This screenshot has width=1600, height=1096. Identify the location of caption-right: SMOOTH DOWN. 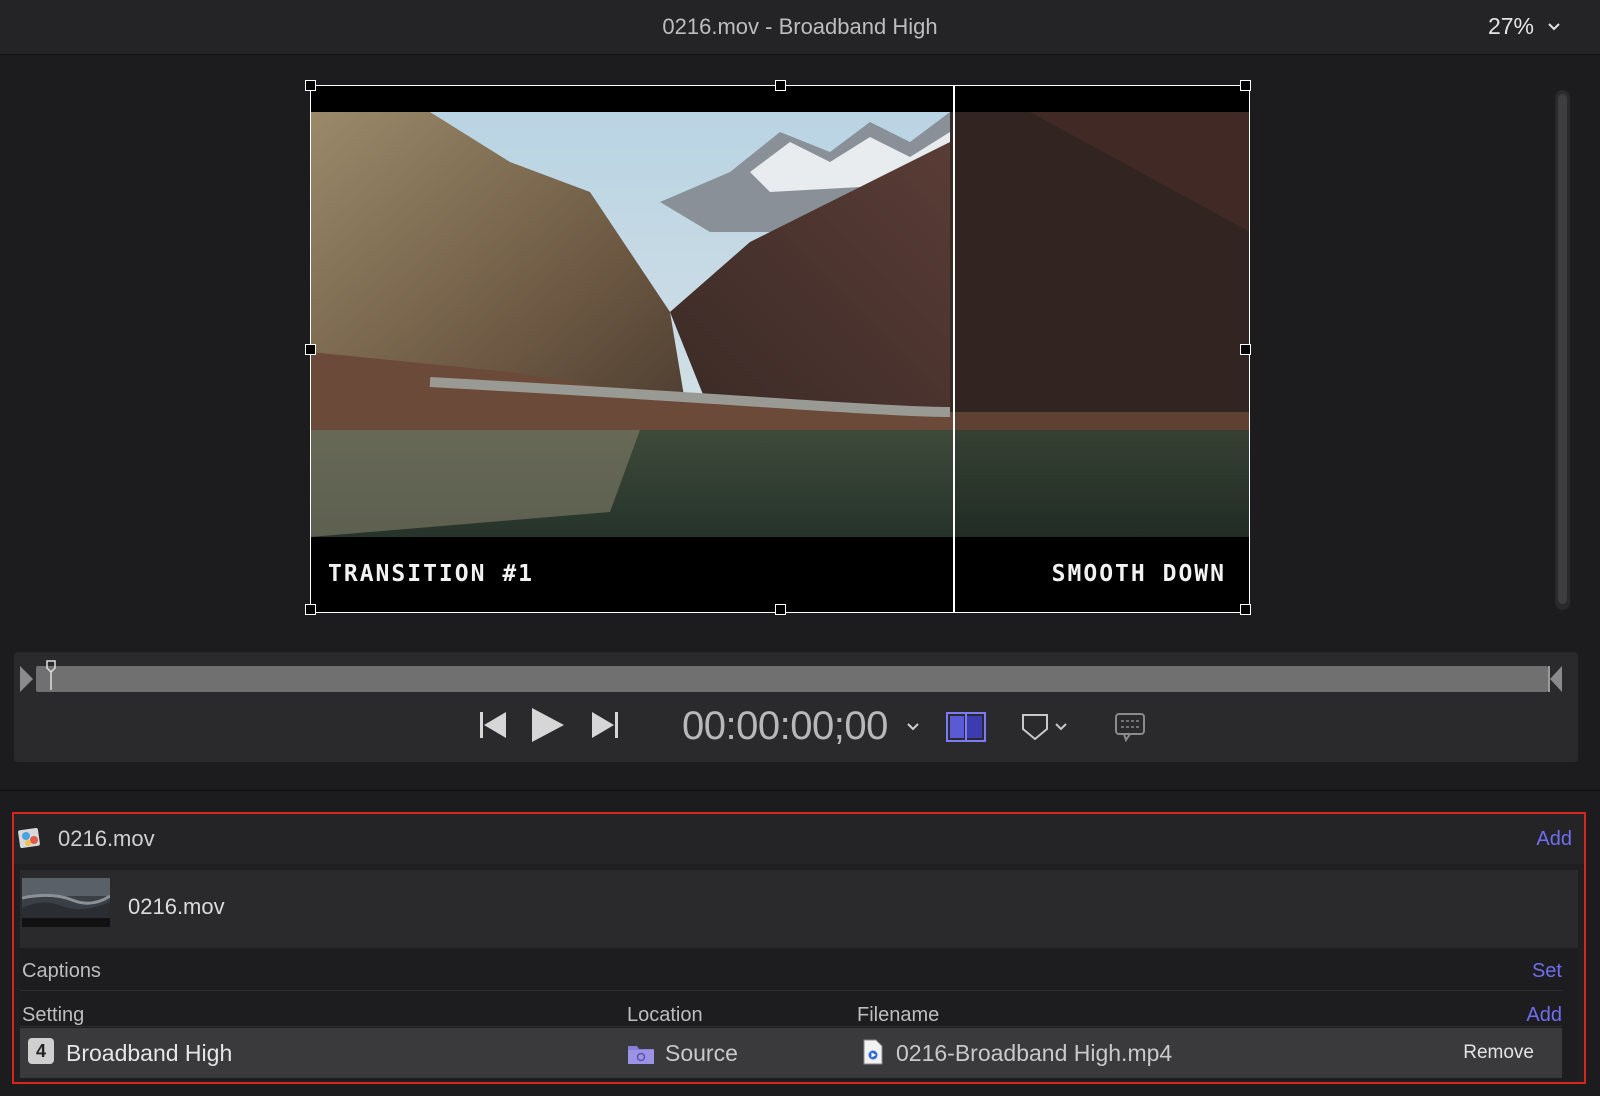
(1138, 574).